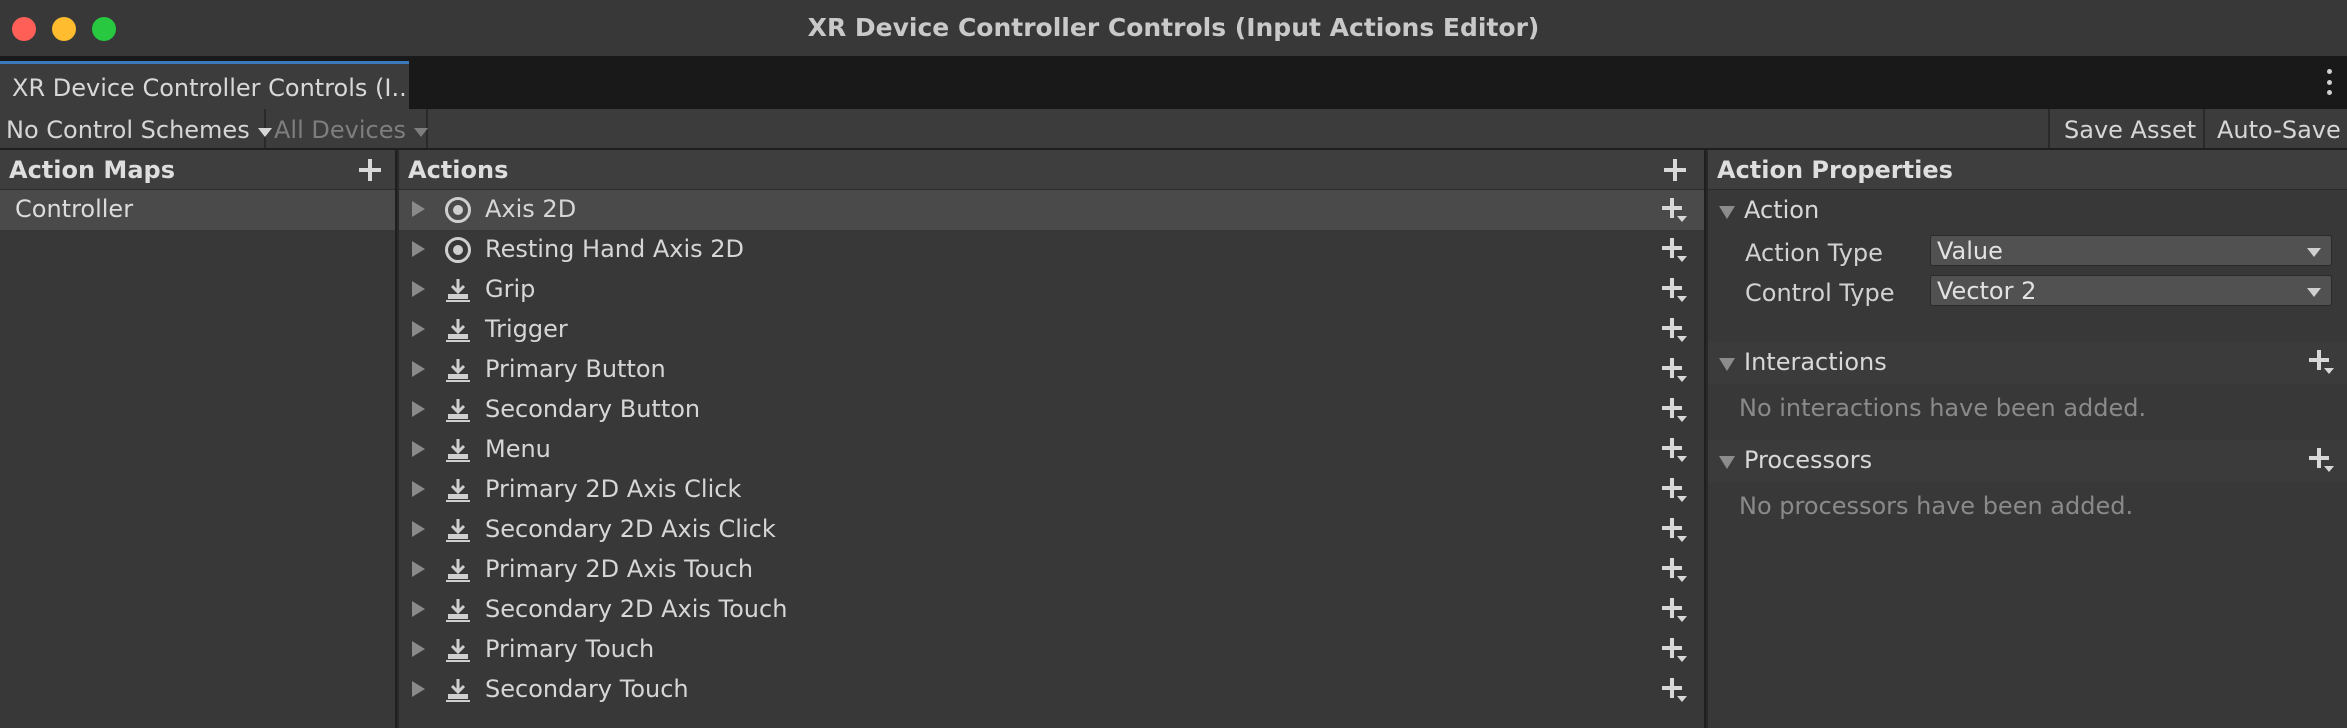  What do you see at coordinates (1675, 170) in the screenshot?
I see `add-action-icon` at bounding box center [1675, 170].